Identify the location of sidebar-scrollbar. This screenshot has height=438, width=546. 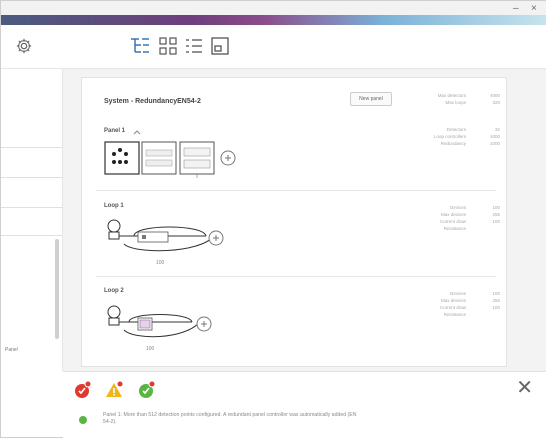
(57, 289).